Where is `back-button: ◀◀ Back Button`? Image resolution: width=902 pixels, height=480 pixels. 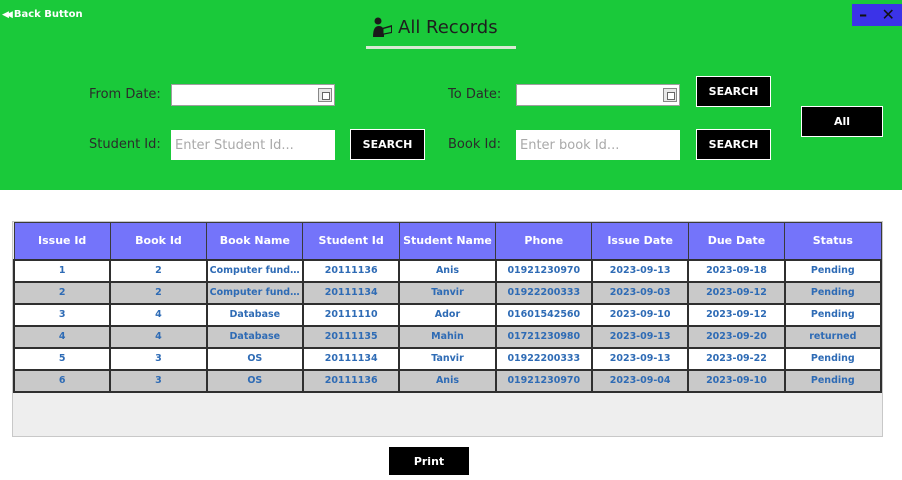
back-button: ◀◀ Back Button is located at coordinates (42, 14).